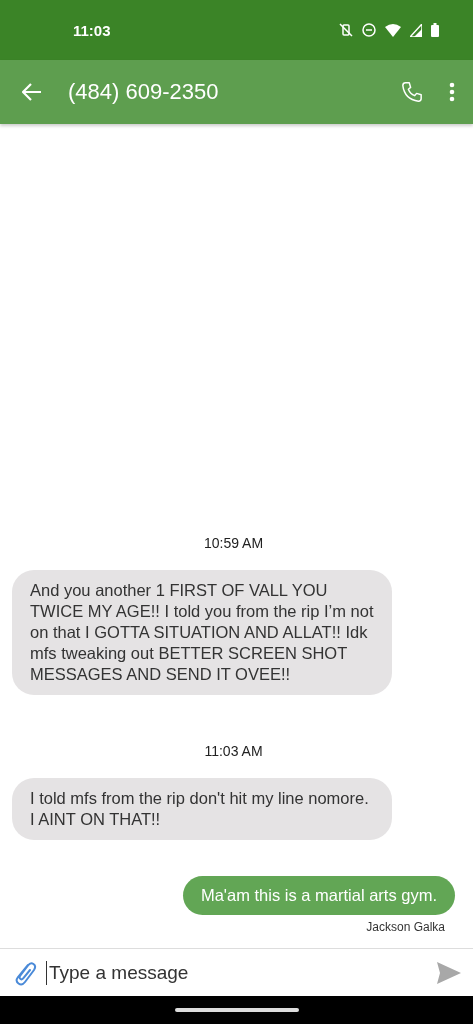 The width and height of the screenshot is (473, 1024). I want to click on received-message-bubble: And you another 1 FIRST OF VALL YOU TWICE MY AGE!! I told you from the rip I’m not on that I GOTTA SITUATION AND ALLAT!! Idk mfs tweaking out BETTER SCREEN SHOT MESSAGES AND SEND IT OVEE!!, so click(202, 632).